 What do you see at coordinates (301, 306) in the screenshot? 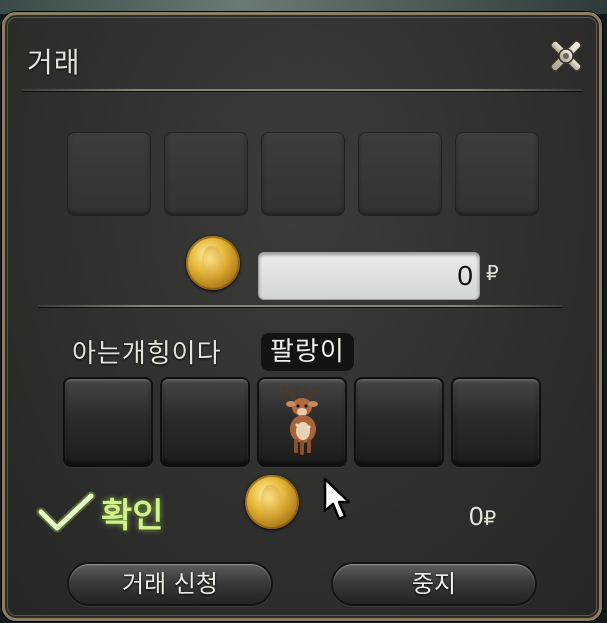
I see `section-divider` at bounding box center [301, 306].